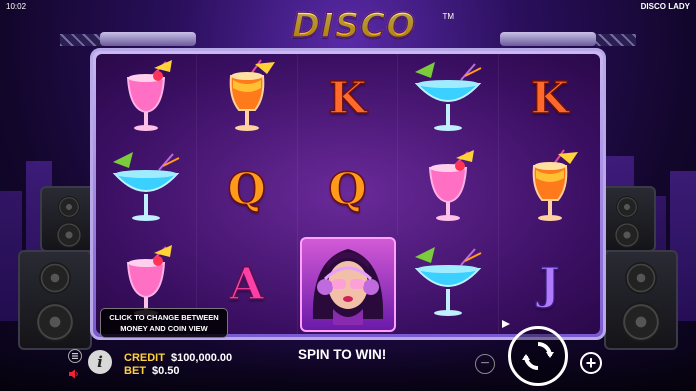  Describe the element at coordinates (591, 363) in the screenshot. I see `bet-increase-button: +` at that location.